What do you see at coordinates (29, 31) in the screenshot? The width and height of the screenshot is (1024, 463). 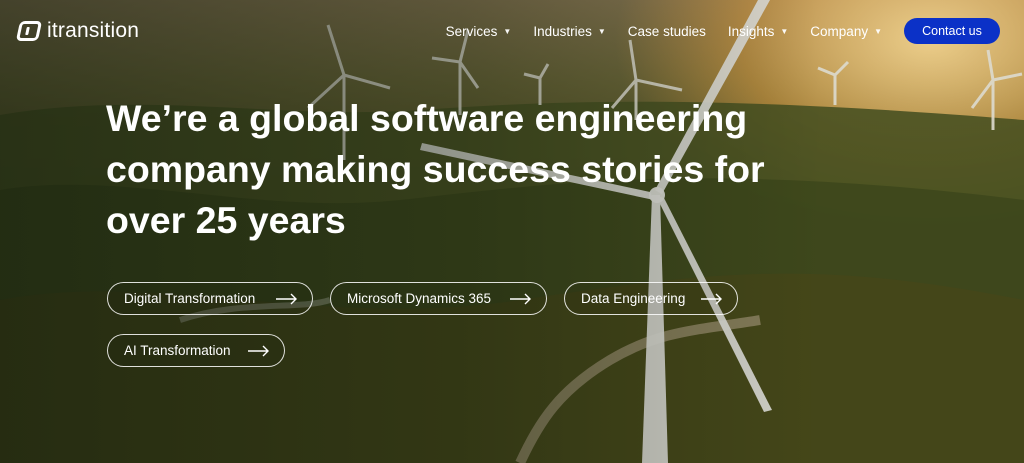 I see `itransition-logo-icon` at bounding box center [29, 31].